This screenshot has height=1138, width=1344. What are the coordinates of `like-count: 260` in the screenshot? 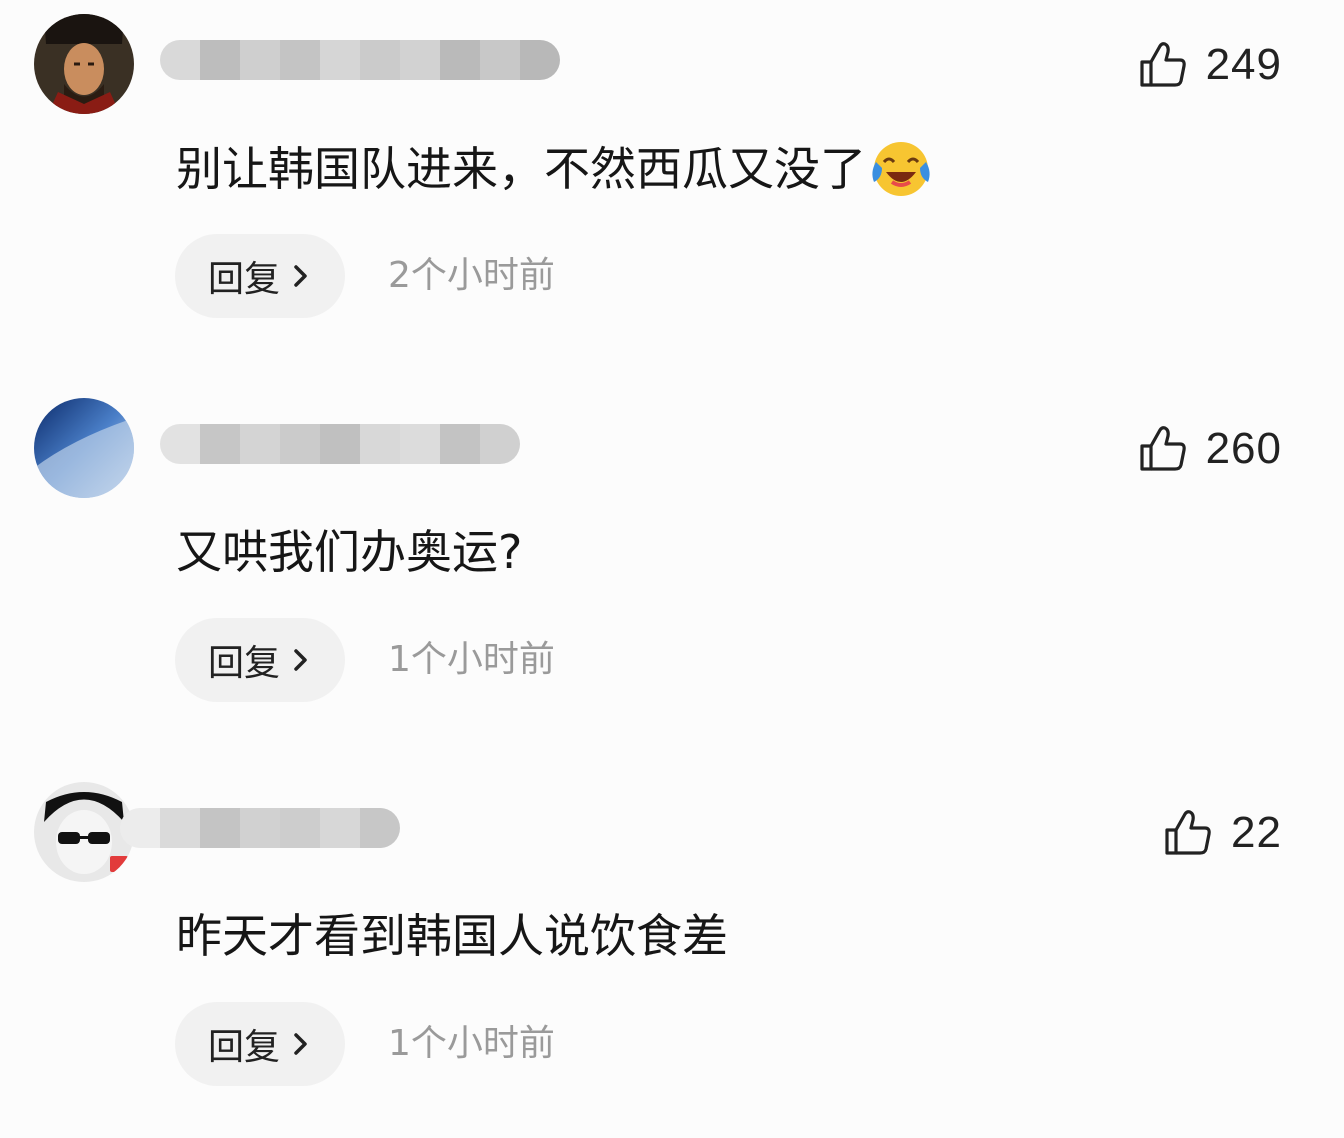 It's located at (1243, 448).